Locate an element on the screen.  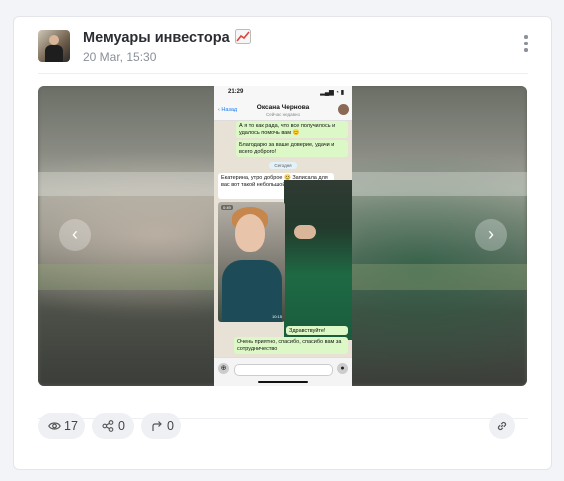
status-time: 21:29 is located at coordinates (236, 92).